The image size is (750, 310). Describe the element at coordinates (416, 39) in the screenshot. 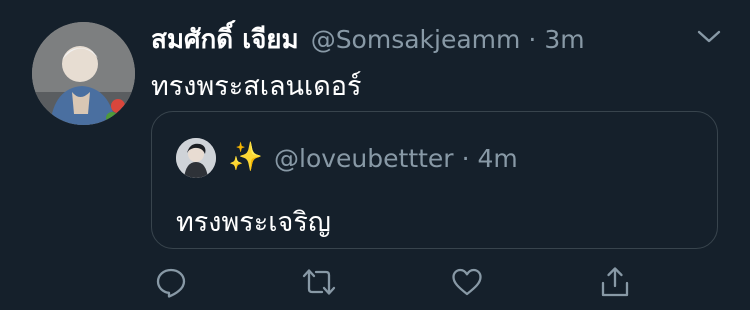

I see `author-handle: @Somsakjeamm` at that location.